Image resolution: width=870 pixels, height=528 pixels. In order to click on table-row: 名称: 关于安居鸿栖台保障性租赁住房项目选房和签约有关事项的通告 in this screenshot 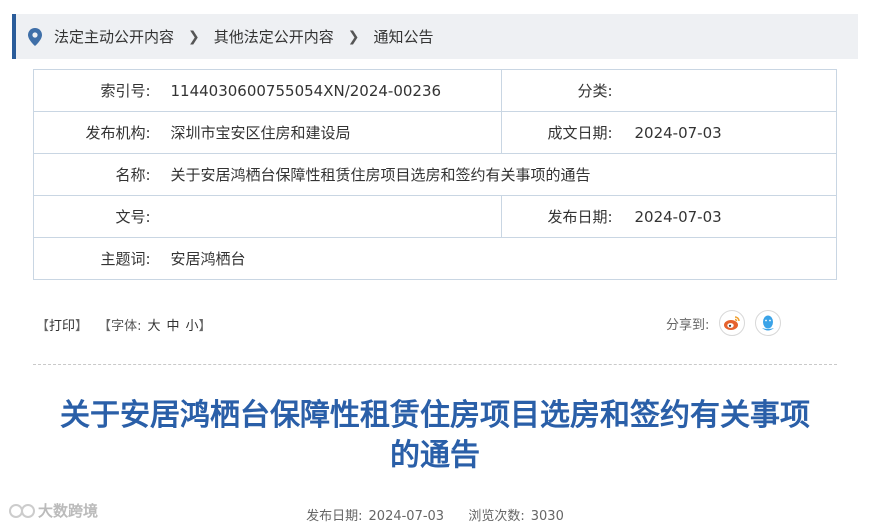, I will do `click(435, 174)`.